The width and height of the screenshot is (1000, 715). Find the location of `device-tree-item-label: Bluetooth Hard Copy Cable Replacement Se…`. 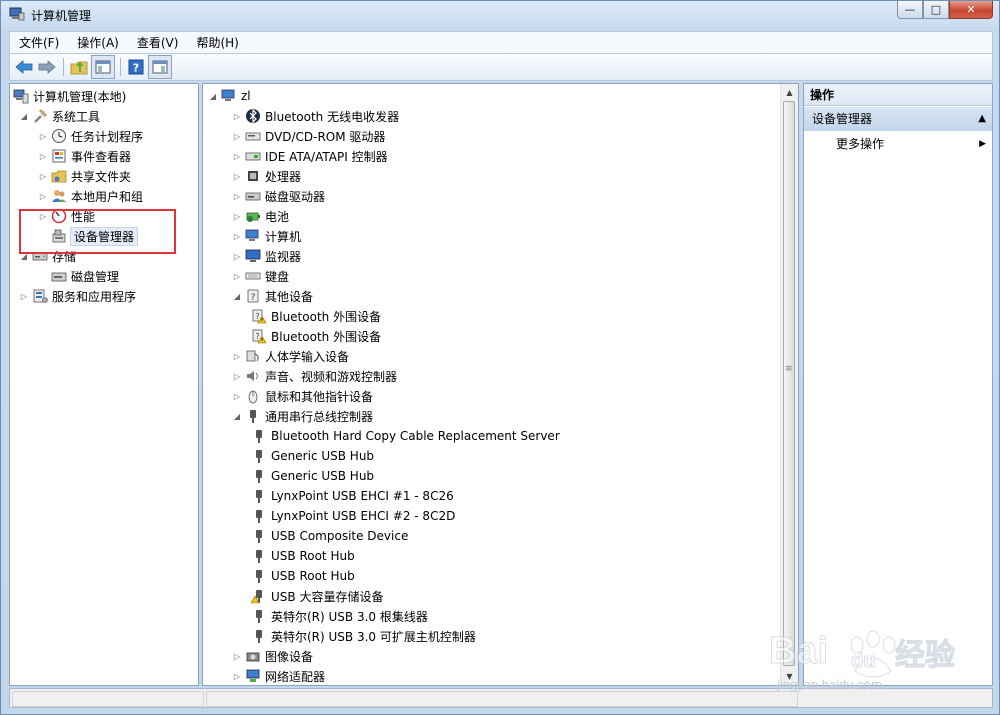

device-tree-item-label: Bluetooth Hard Copy Cable Replacement Se… is located at coordinates (415, 436).